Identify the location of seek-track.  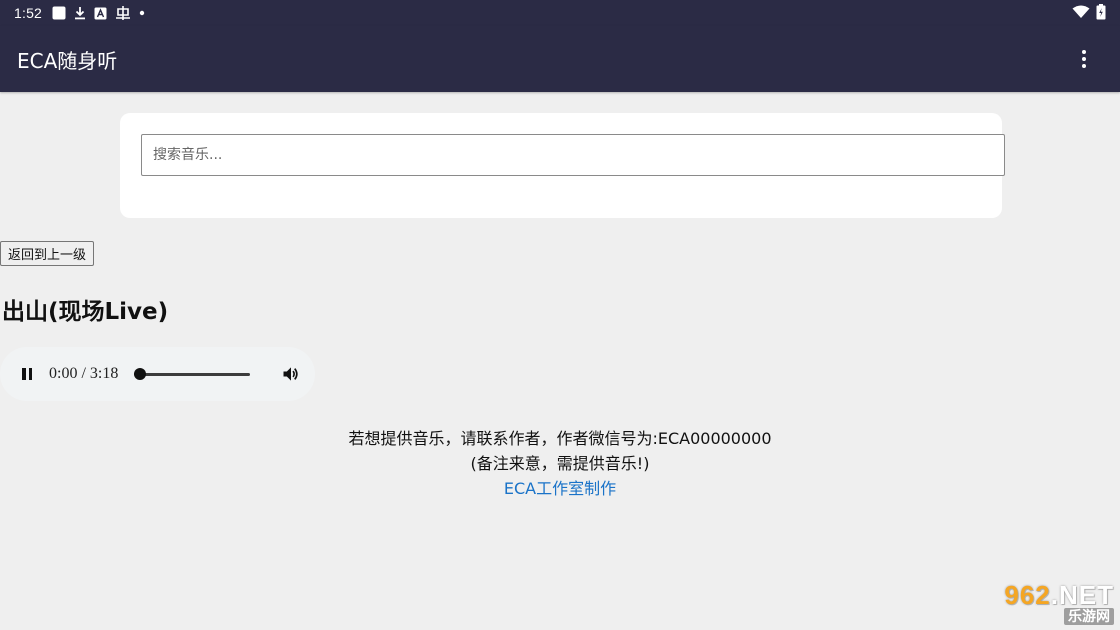
(192, 374).